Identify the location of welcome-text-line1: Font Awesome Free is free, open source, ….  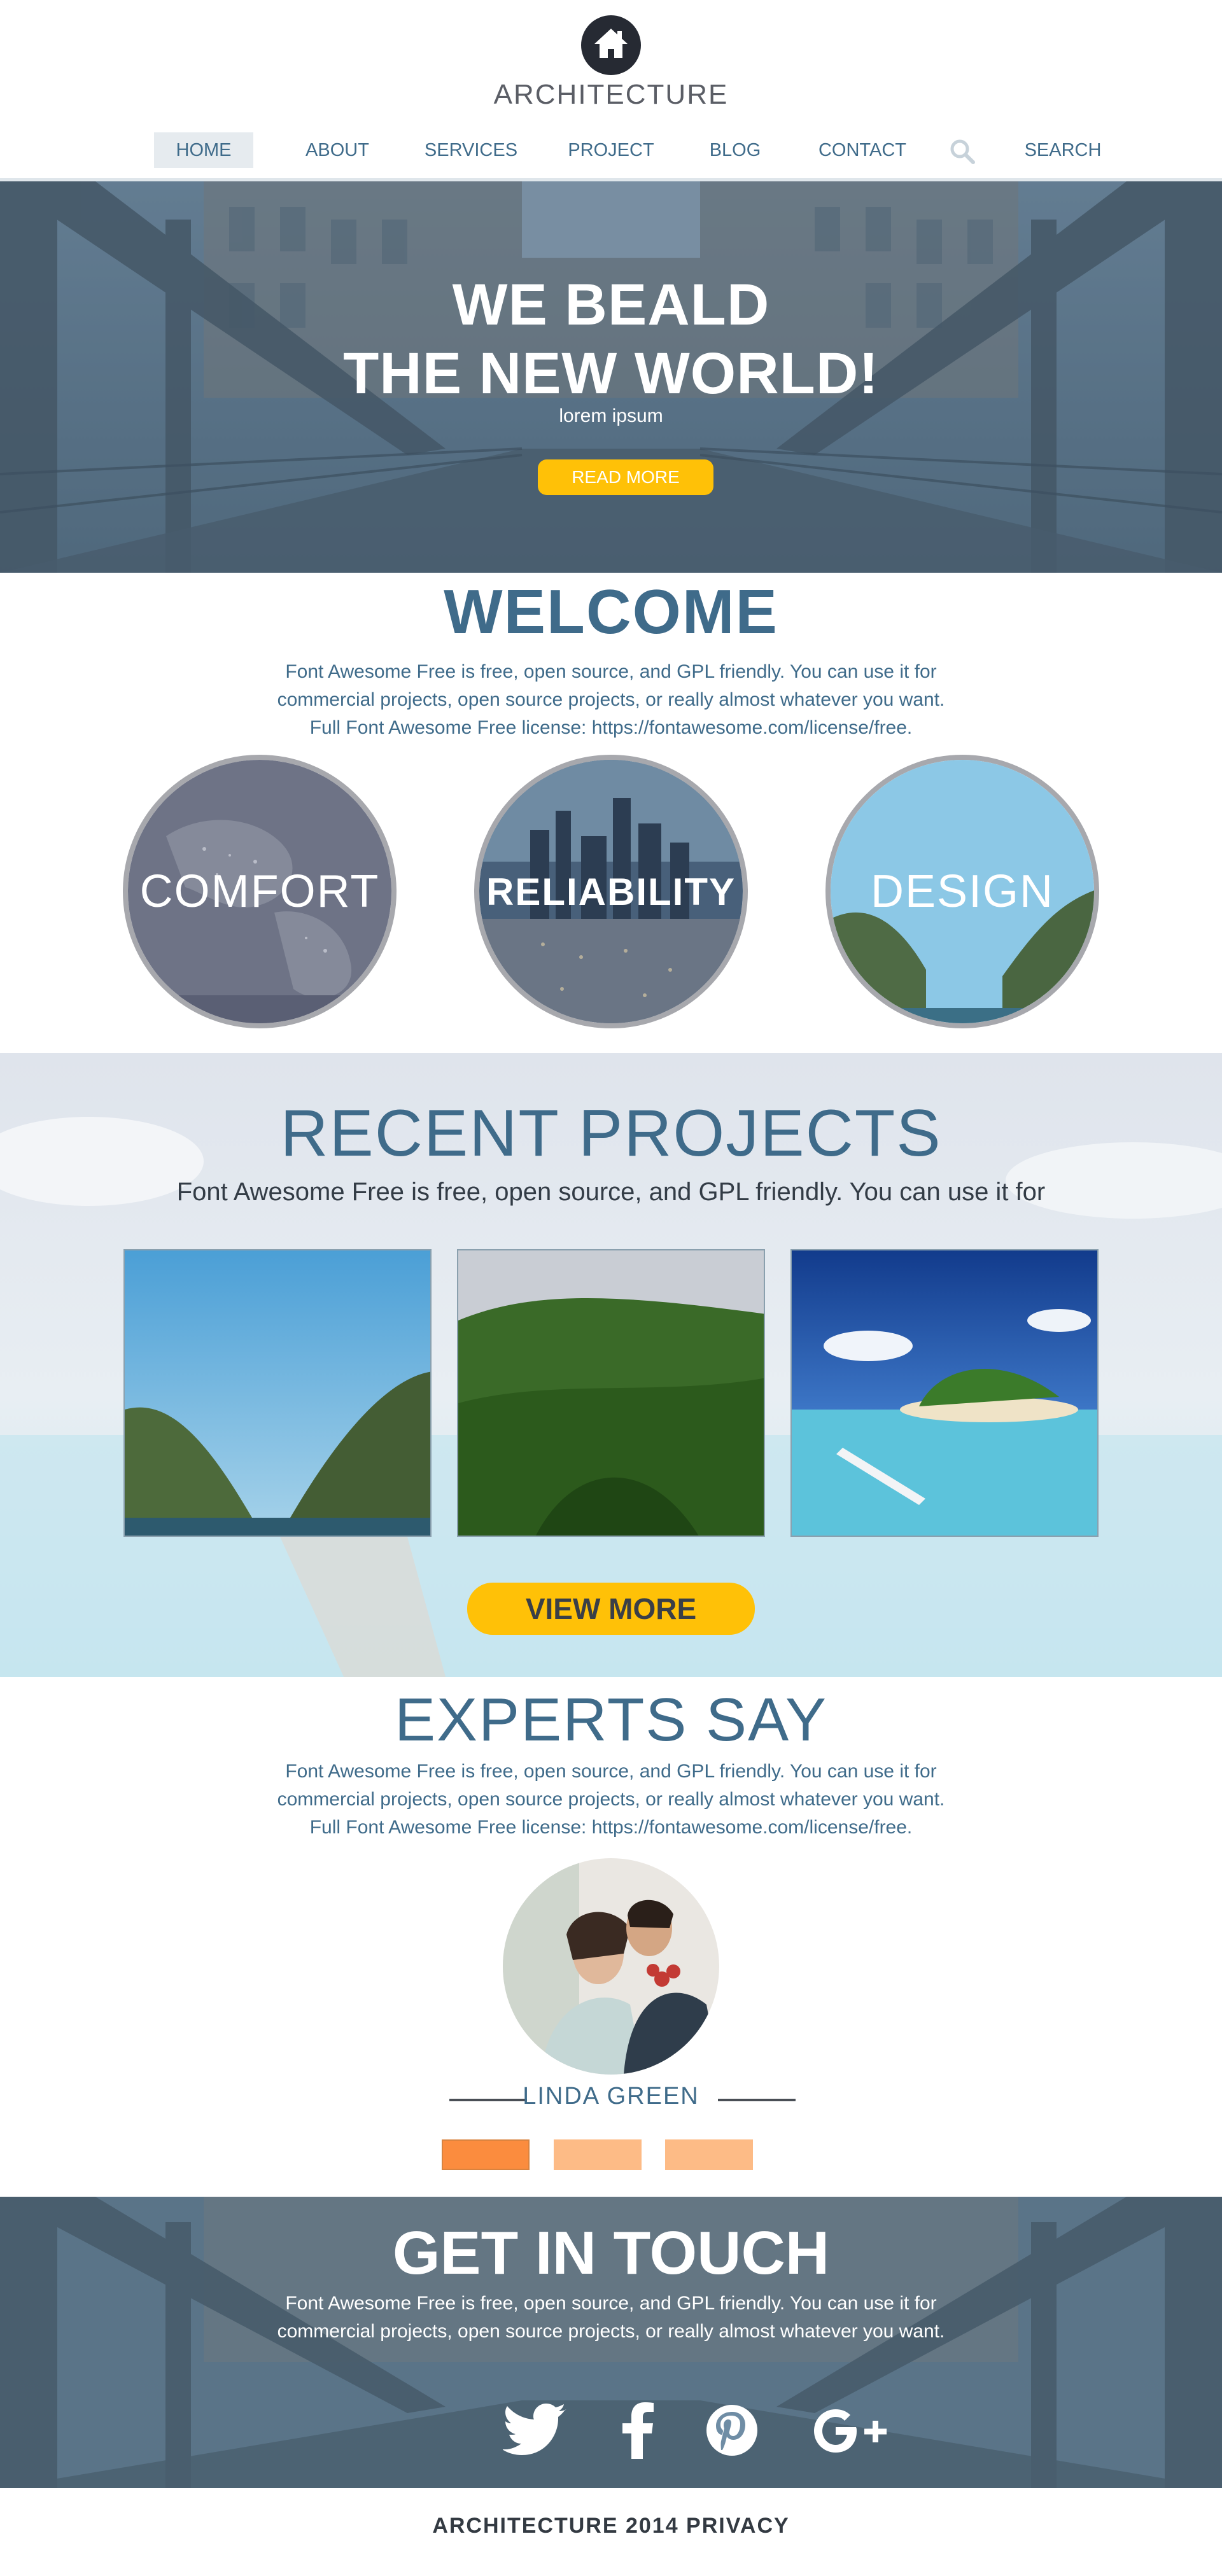
(611, 671).